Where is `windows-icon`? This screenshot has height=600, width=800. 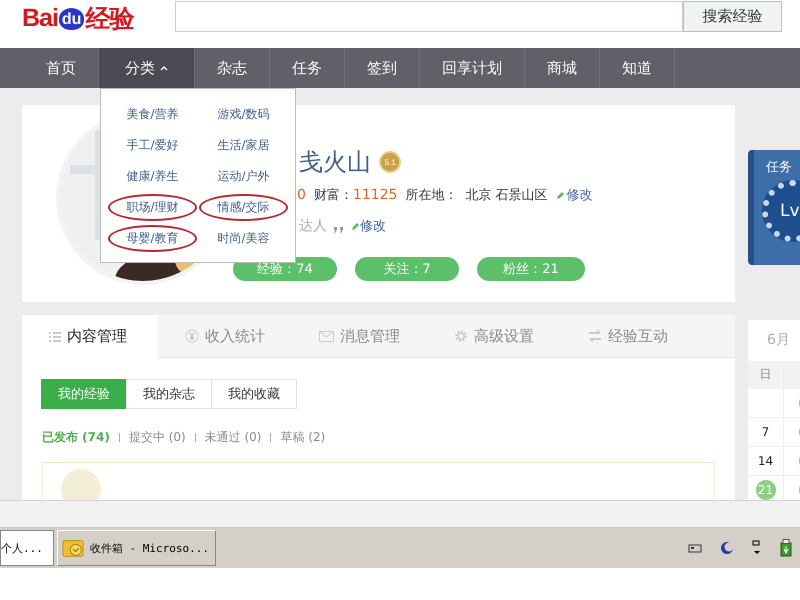 windows-icon is located at coordinates (757, 548).